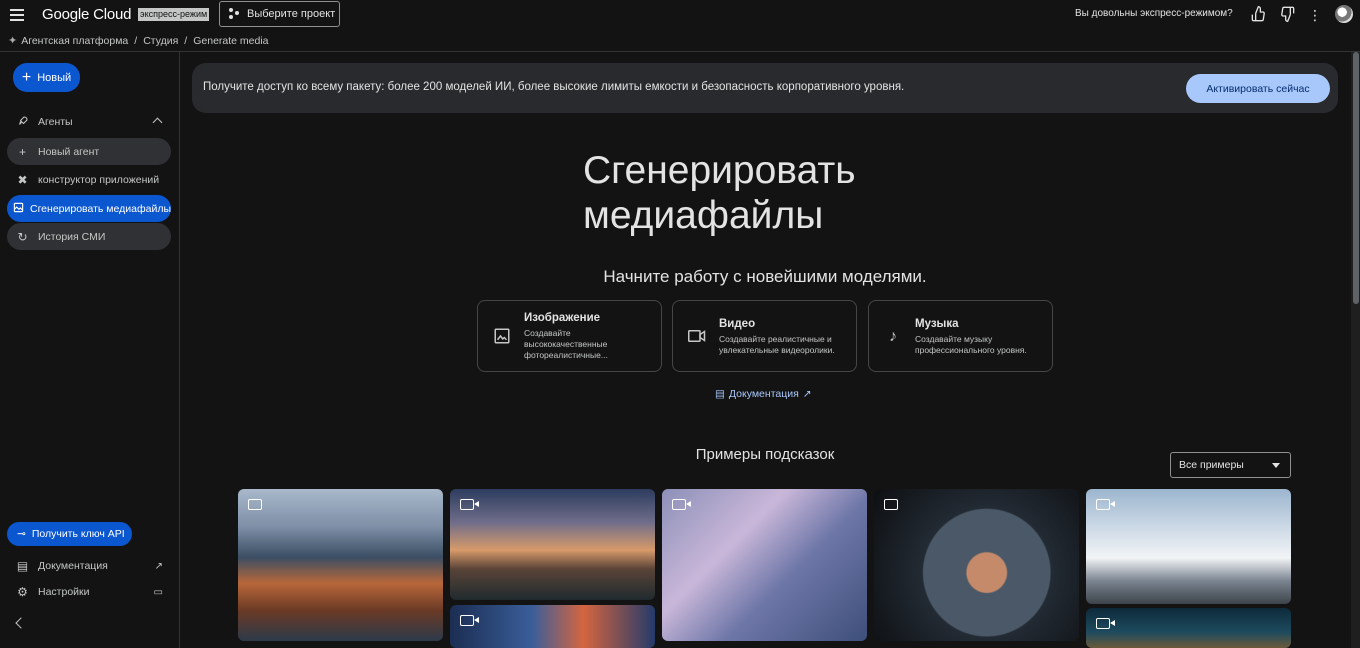 The height and width of the screenshot is (648, 1360). I want to click on sidebar-section-label: Агенты, so click(55, 122).